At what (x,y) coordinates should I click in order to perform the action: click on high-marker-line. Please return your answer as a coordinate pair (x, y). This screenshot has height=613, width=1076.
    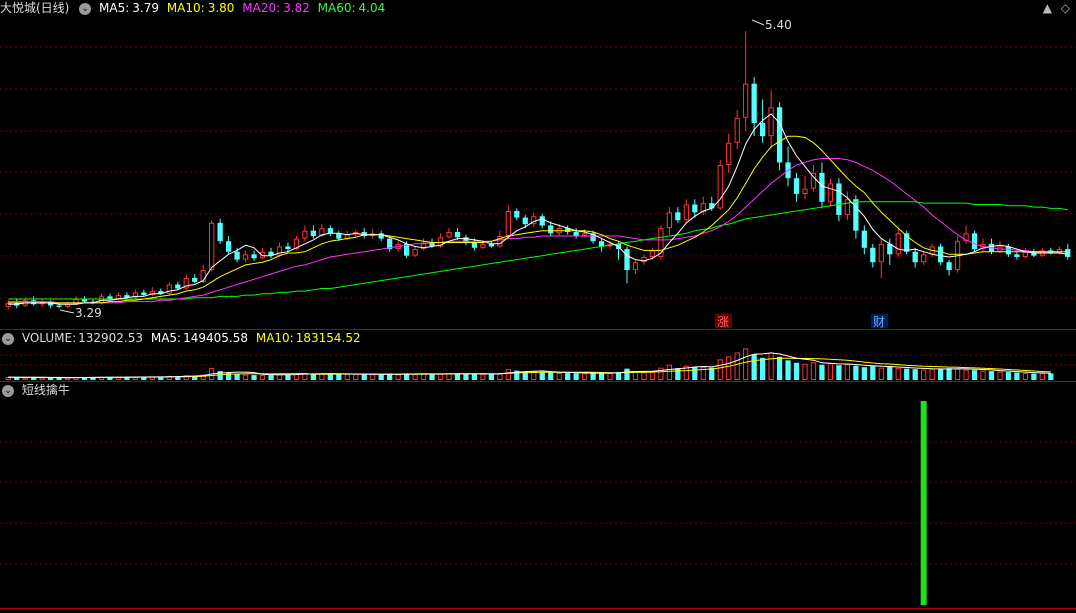
    Looking at the image, I should click on (758, 22).